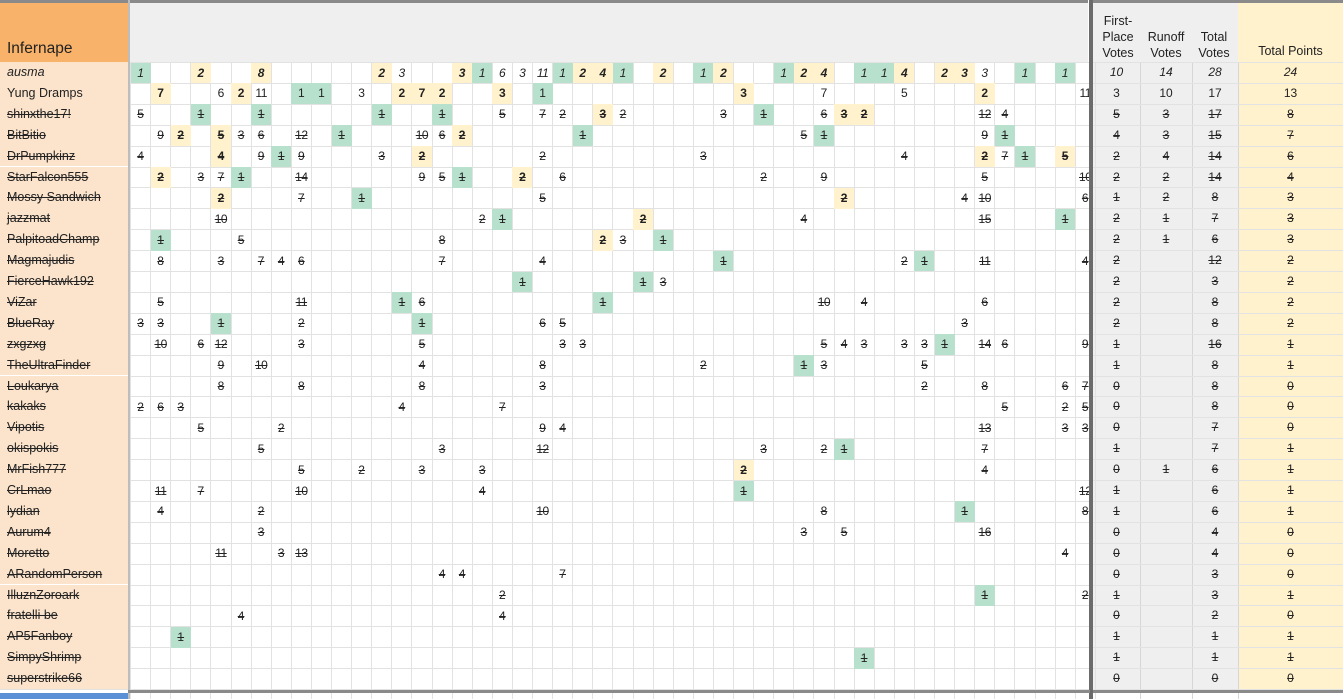  I want to click on vote-cell: 13, so click(301, 553).